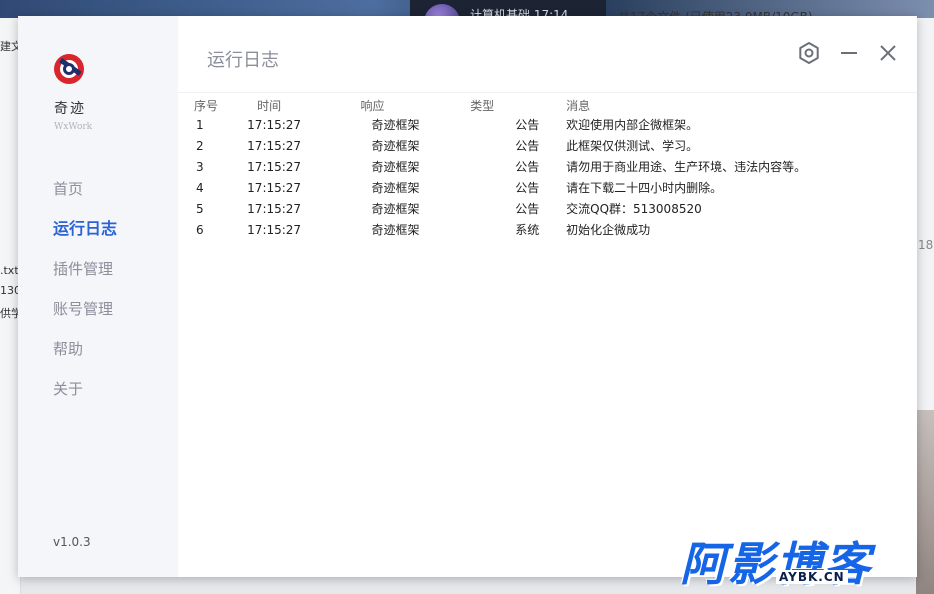 The image size is (934, 594). I want to click on background-left-text: 供学, so click(9, 313).